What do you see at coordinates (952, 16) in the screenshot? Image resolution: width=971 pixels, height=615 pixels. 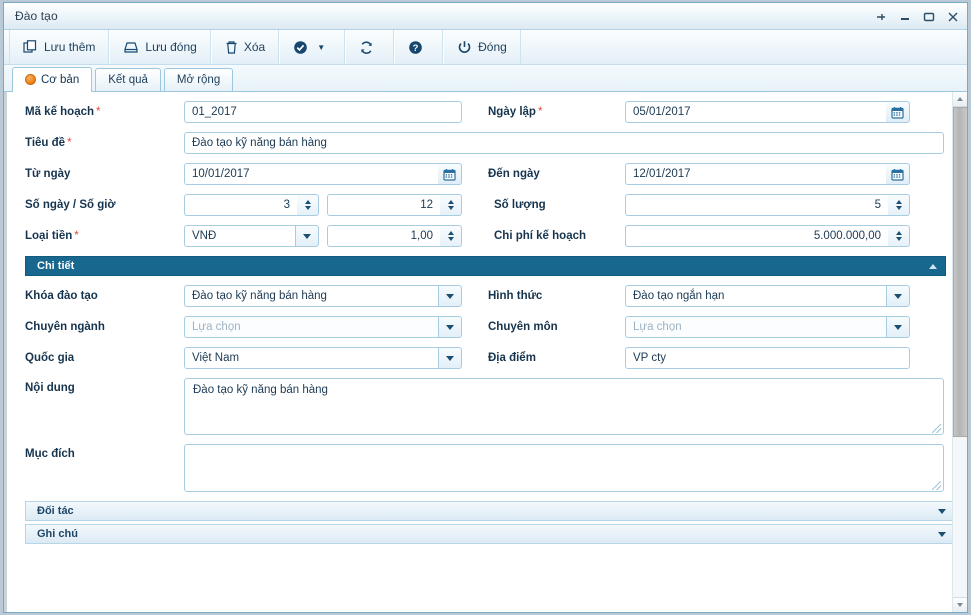 I see `close-icon` at bounding box center [952, 16].